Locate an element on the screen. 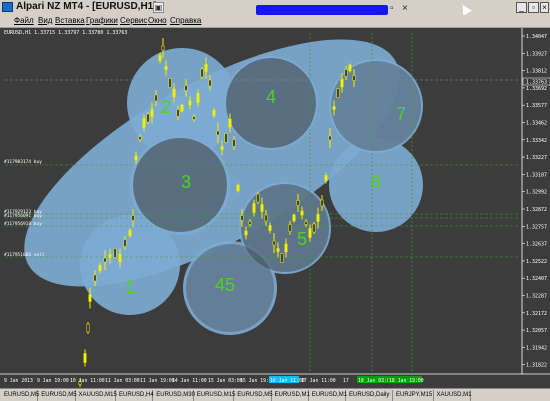  chart-tab: EURUSD,Daily is located at coordinates (370, 395).